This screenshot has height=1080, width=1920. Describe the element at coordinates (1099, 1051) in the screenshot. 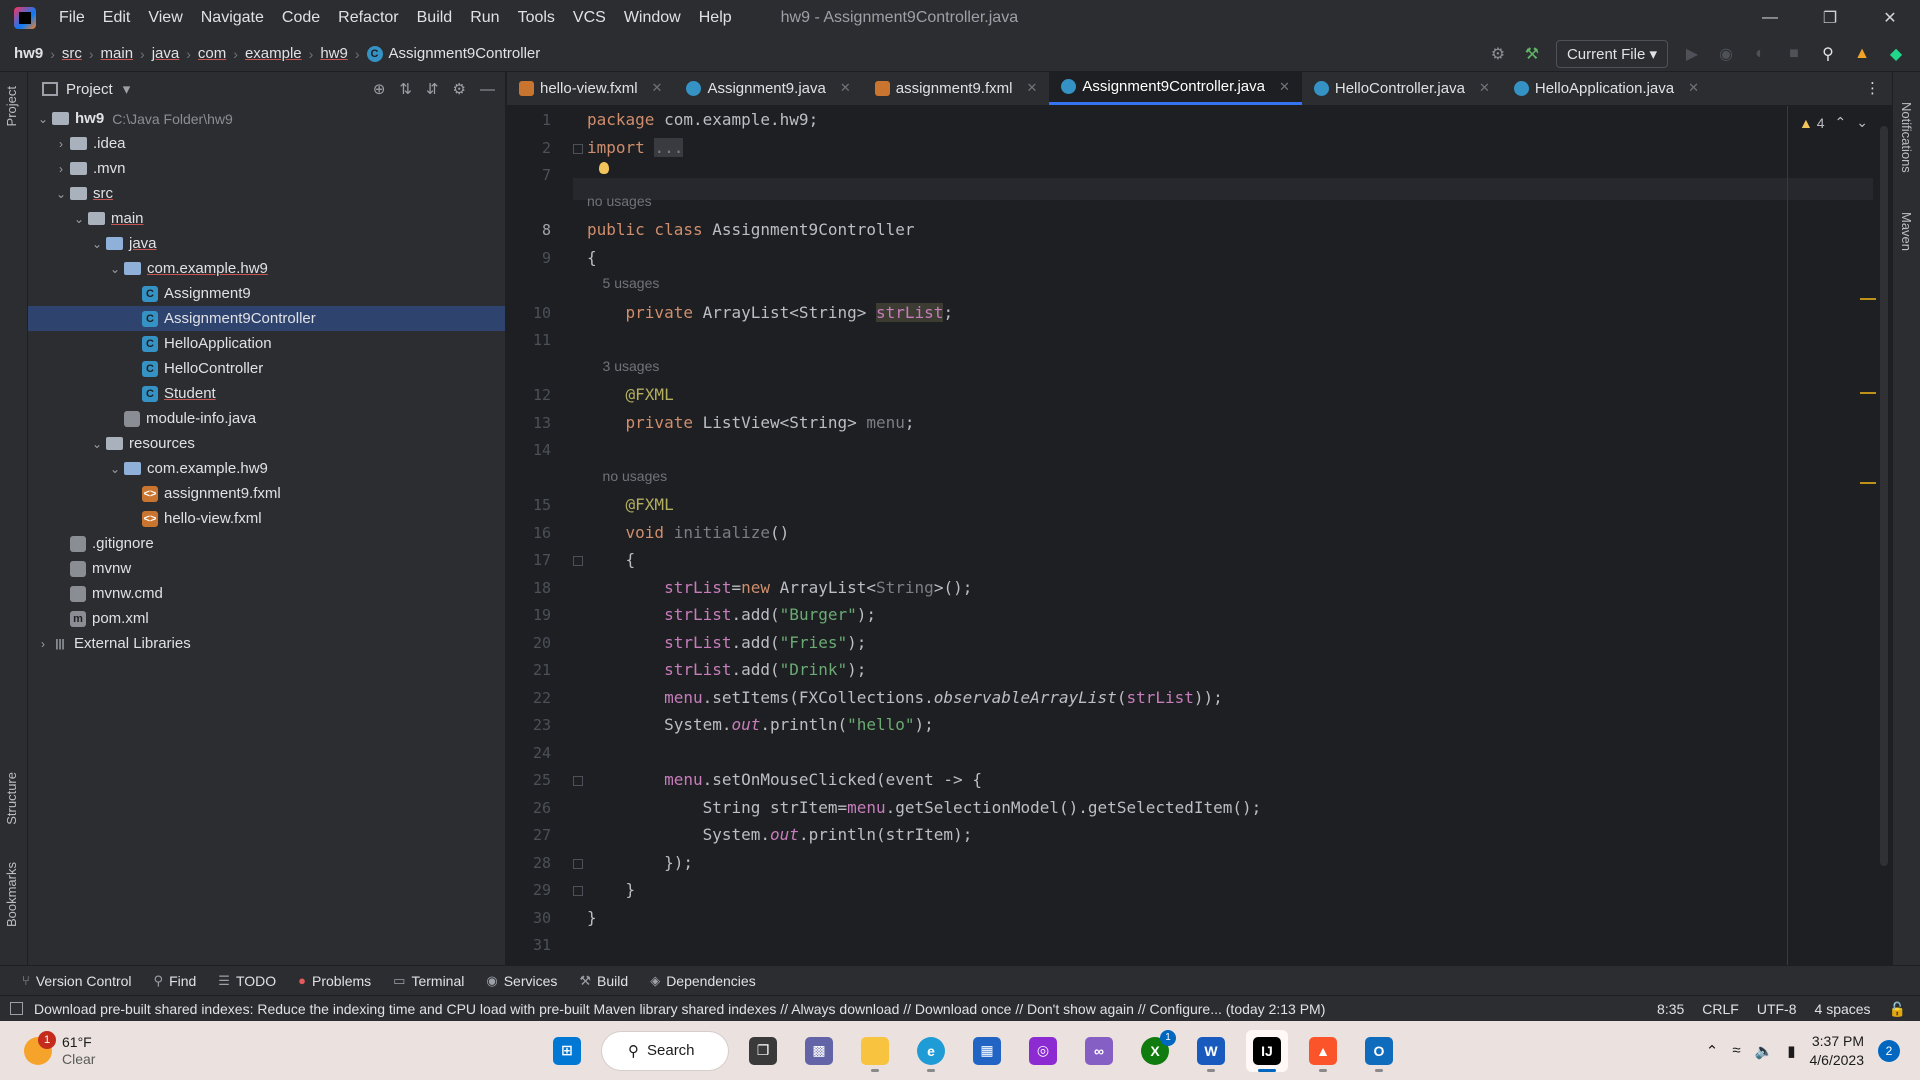

I see `visual-studio-button: ∞` at that location.